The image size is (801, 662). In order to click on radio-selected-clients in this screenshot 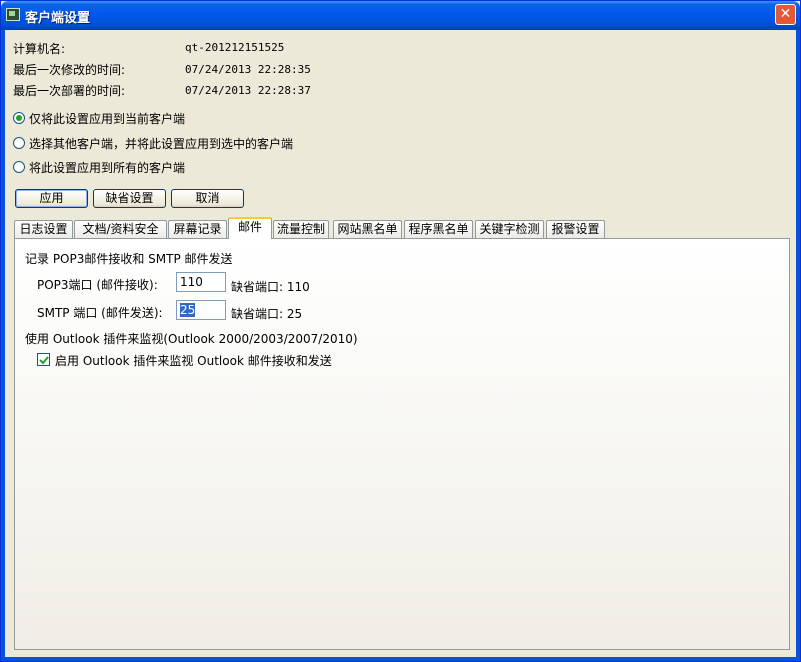, I will do `click(19, 143)`.